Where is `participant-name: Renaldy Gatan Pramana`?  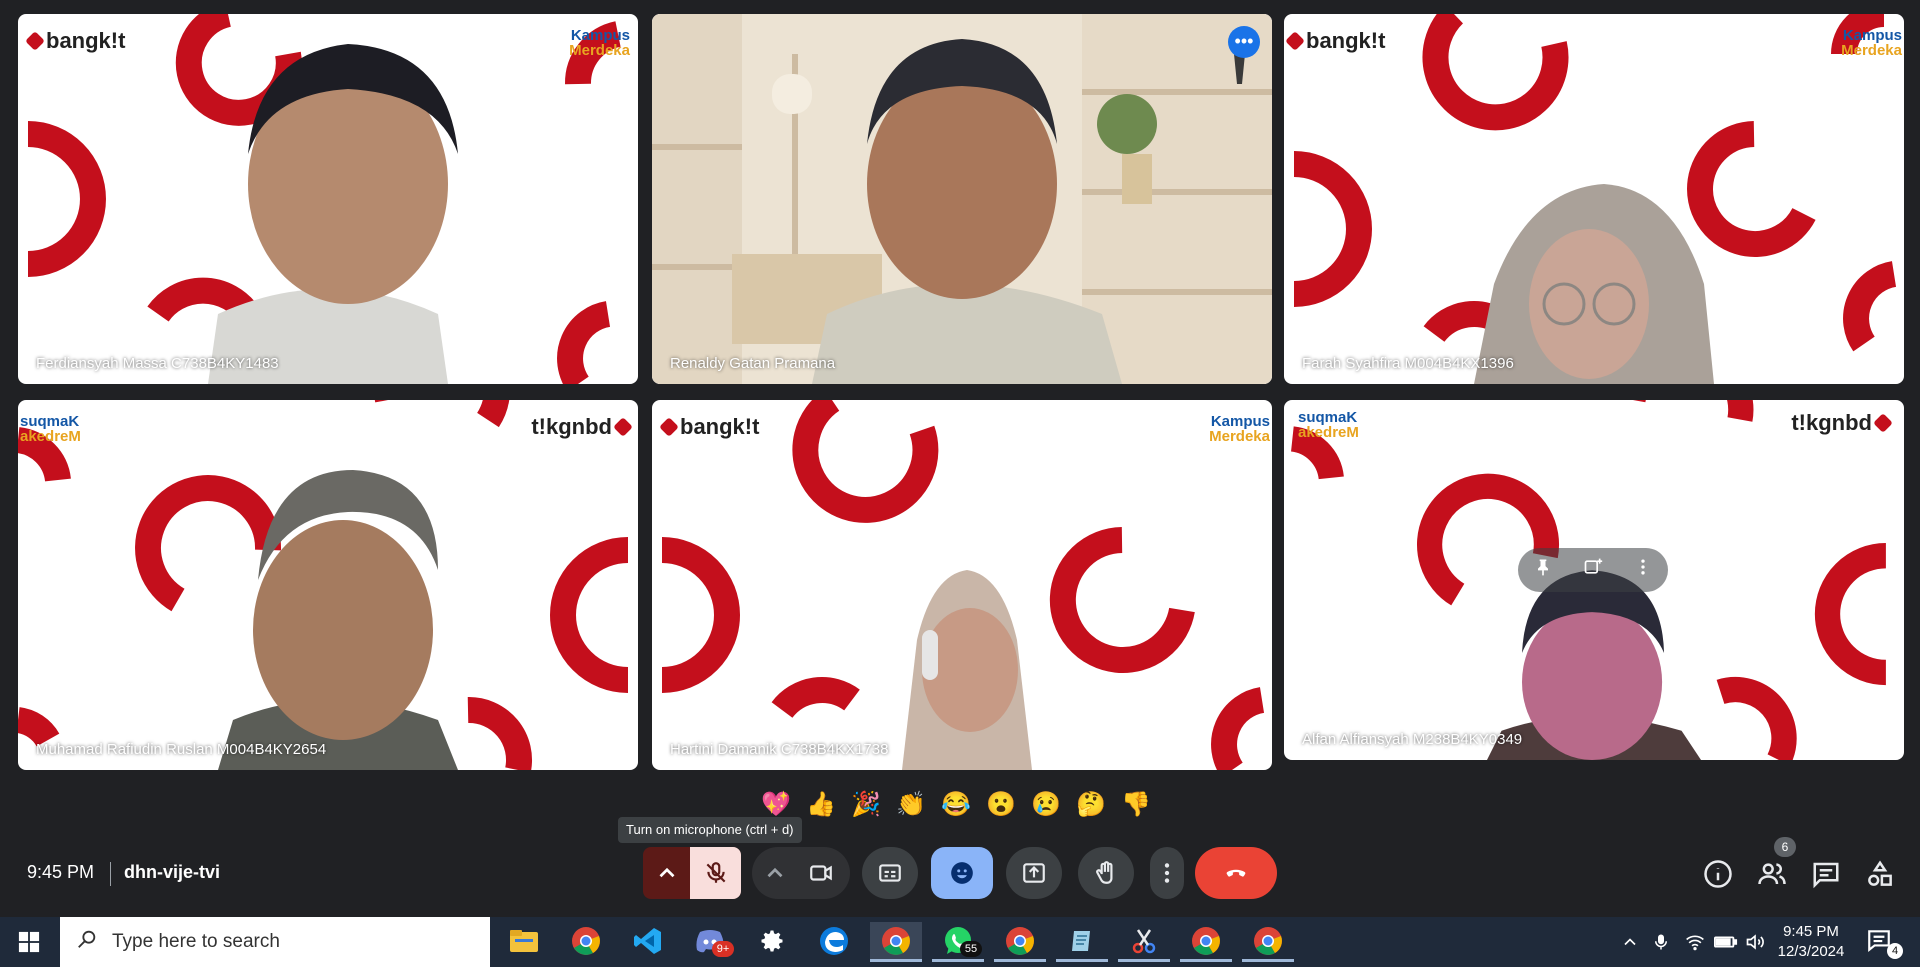
participant-name: Renaldy Gatan Pramana is located at coordinates (753, 363).